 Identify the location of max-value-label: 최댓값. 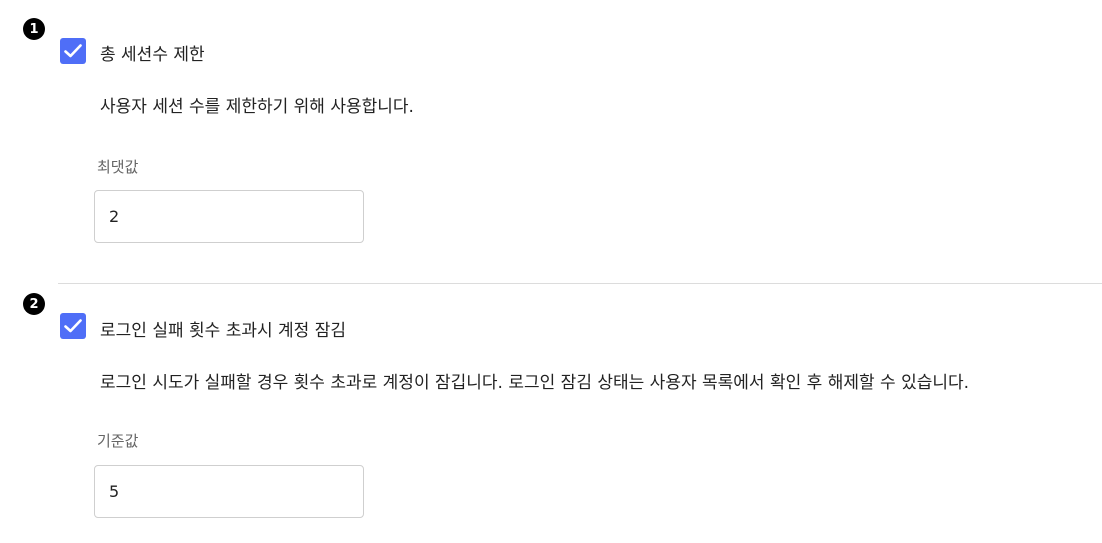
(118, 167).